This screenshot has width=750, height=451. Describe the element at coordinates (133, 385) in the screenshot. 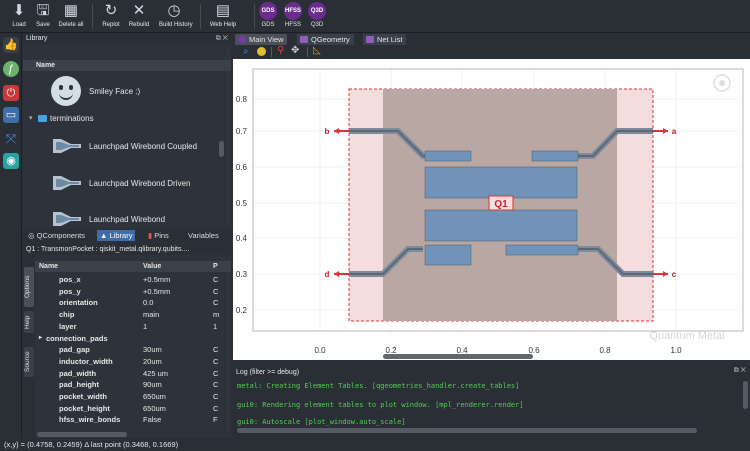

I see `table-row: pad_height 90um C` at that location.